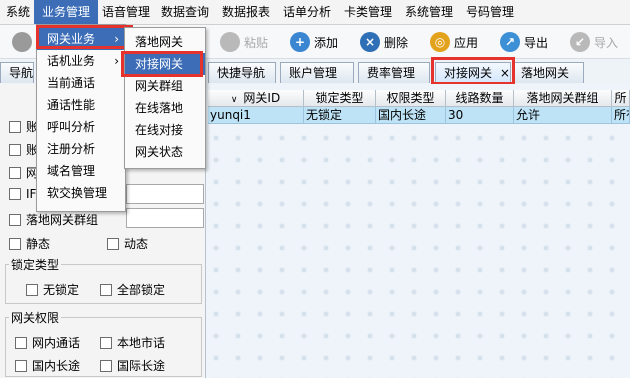  What do you see at coordinates (411, 98) in the screenshot?
I see `column-header-permission-type: 权限类型` at bounding box center [411, 98].